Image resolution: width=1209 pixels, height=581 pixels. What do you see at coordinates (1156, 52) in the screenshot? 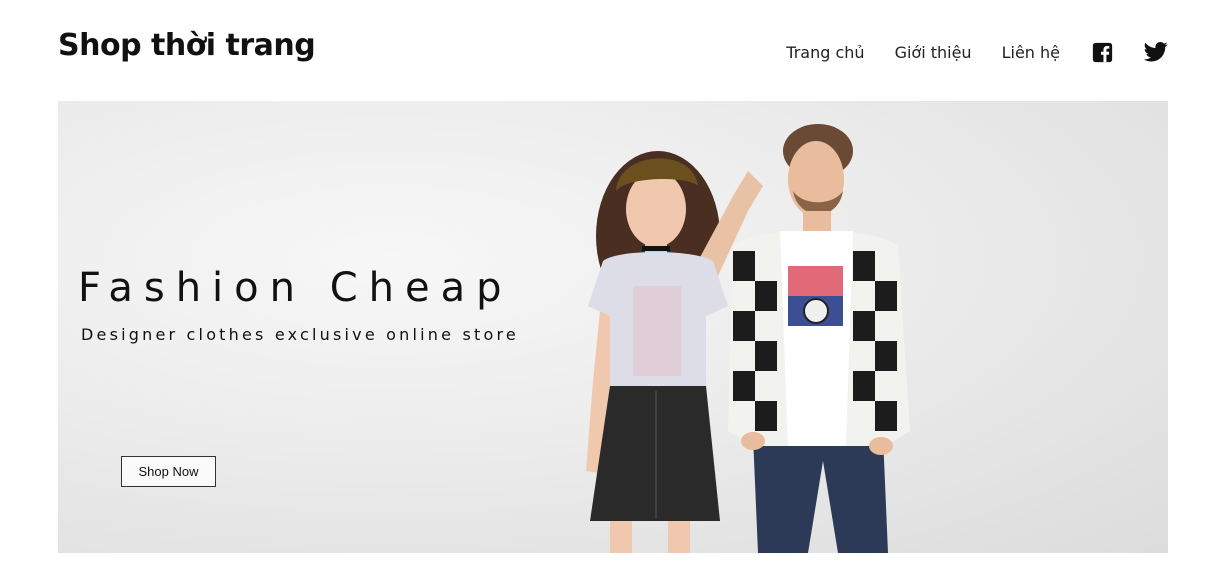
I see `twitter-icon` at bounding box center [1156, 52].